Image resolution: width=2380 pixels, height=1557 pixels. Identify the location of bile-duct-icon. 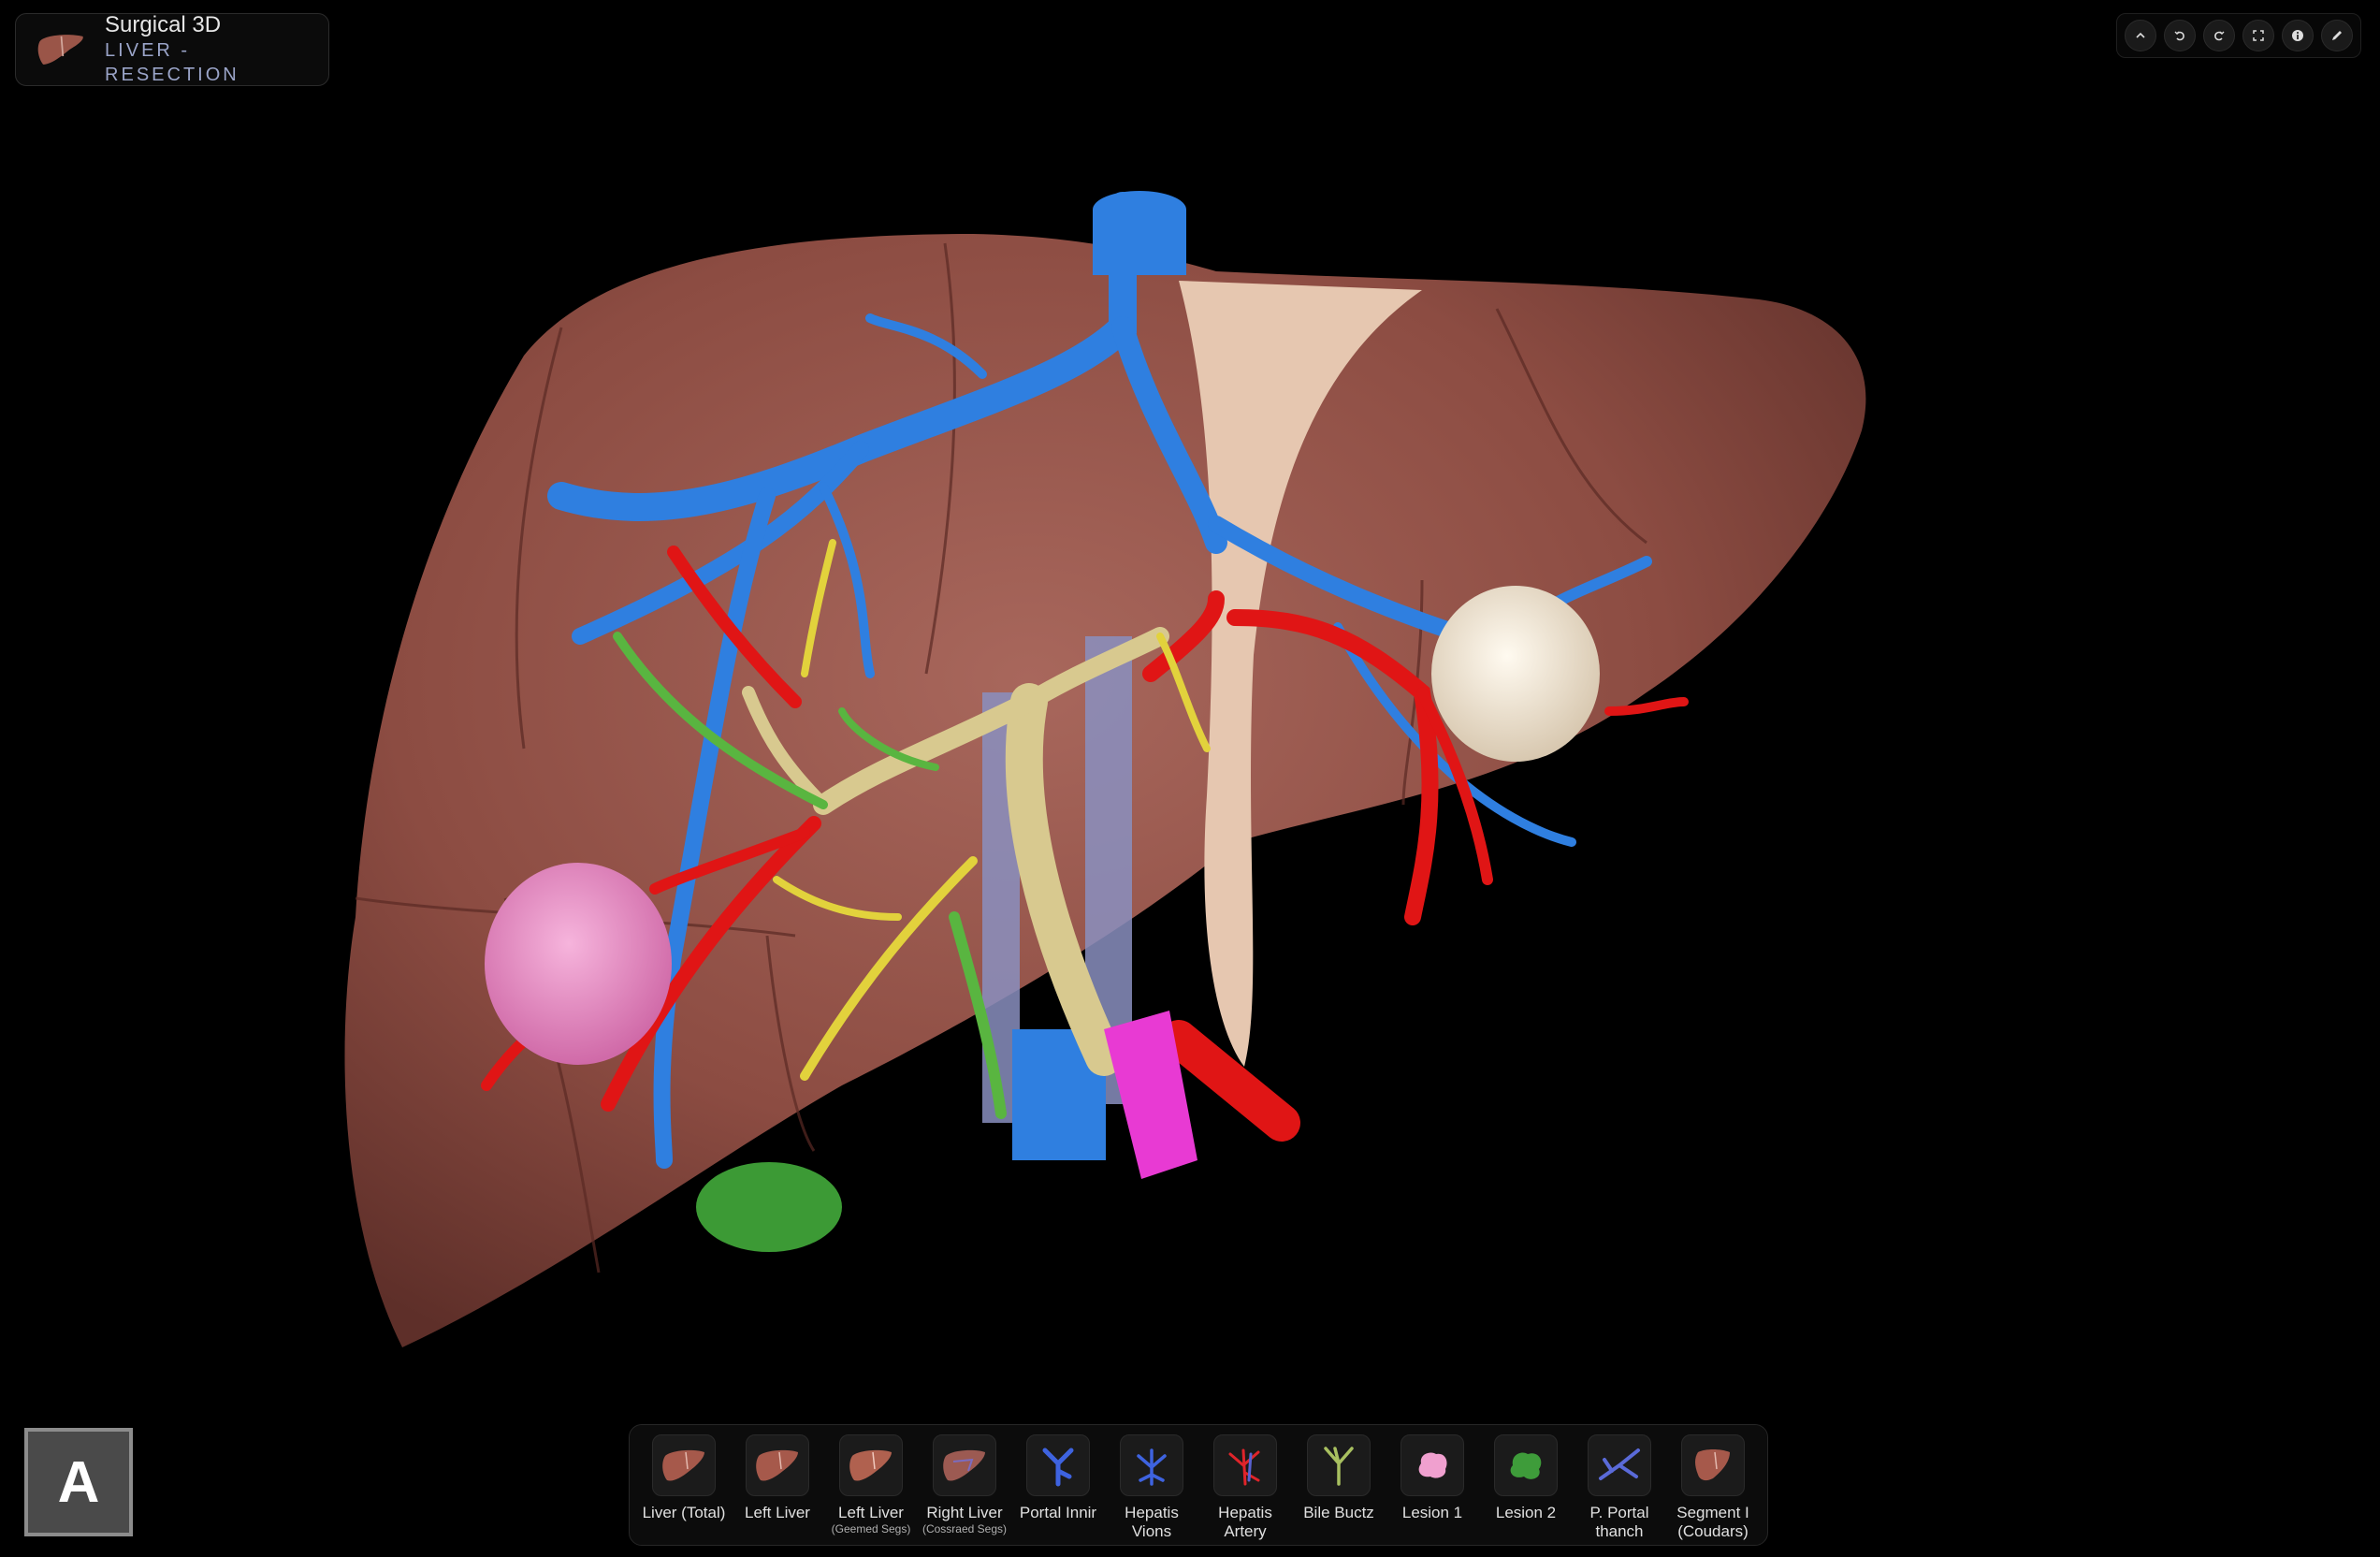
(1339, 1465).